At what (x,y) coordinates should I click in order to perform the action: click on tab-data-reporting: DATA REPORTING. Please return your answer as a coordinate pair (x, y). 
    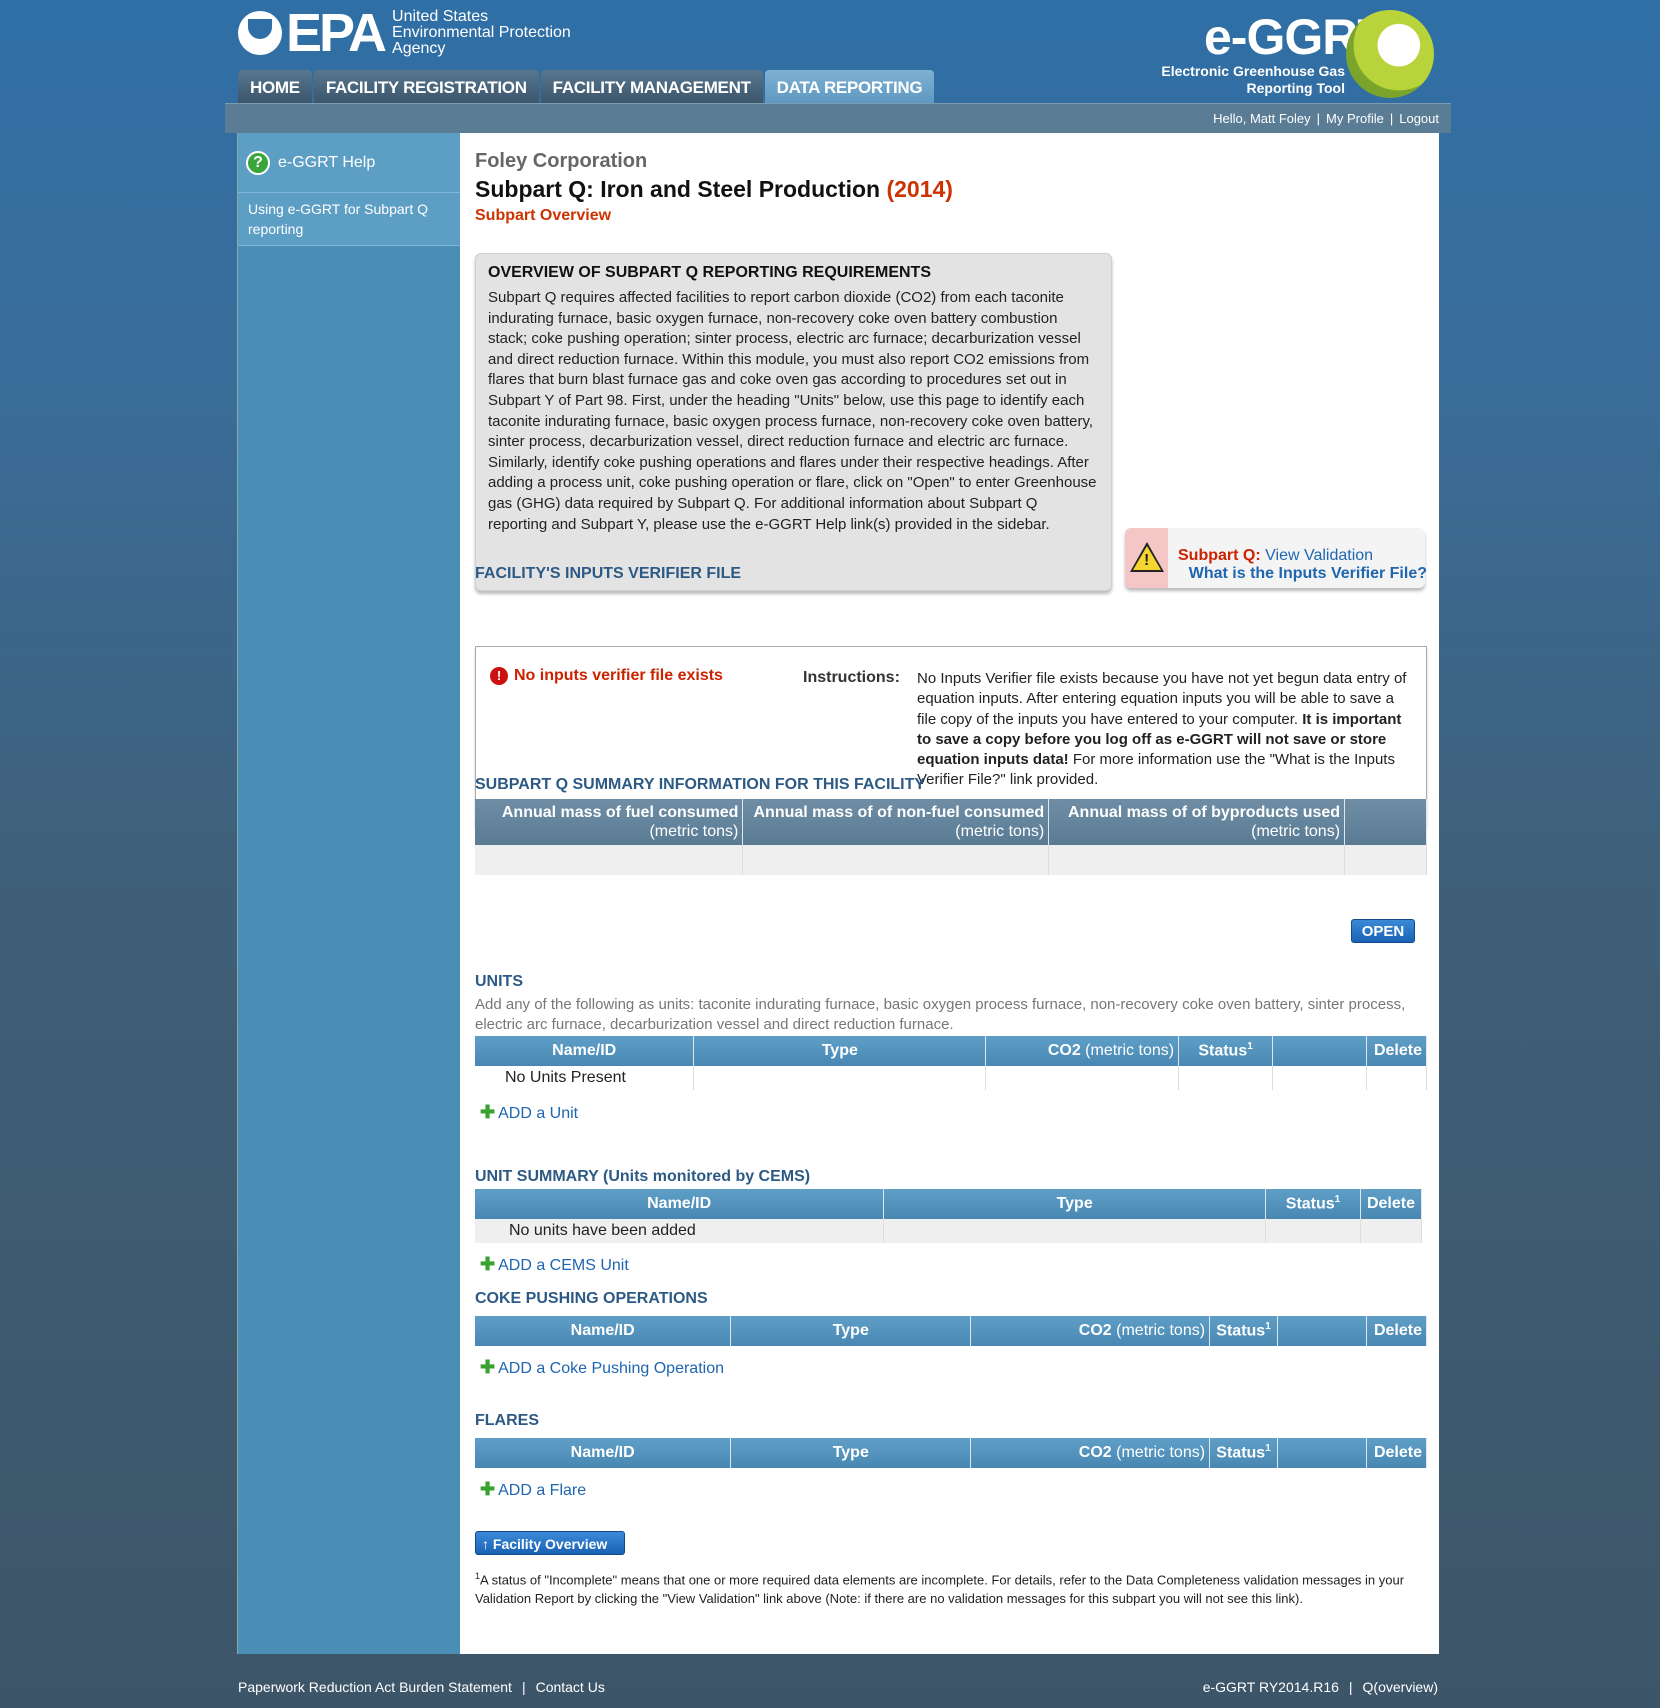
    Looking at the image, I should click on (849, 87).